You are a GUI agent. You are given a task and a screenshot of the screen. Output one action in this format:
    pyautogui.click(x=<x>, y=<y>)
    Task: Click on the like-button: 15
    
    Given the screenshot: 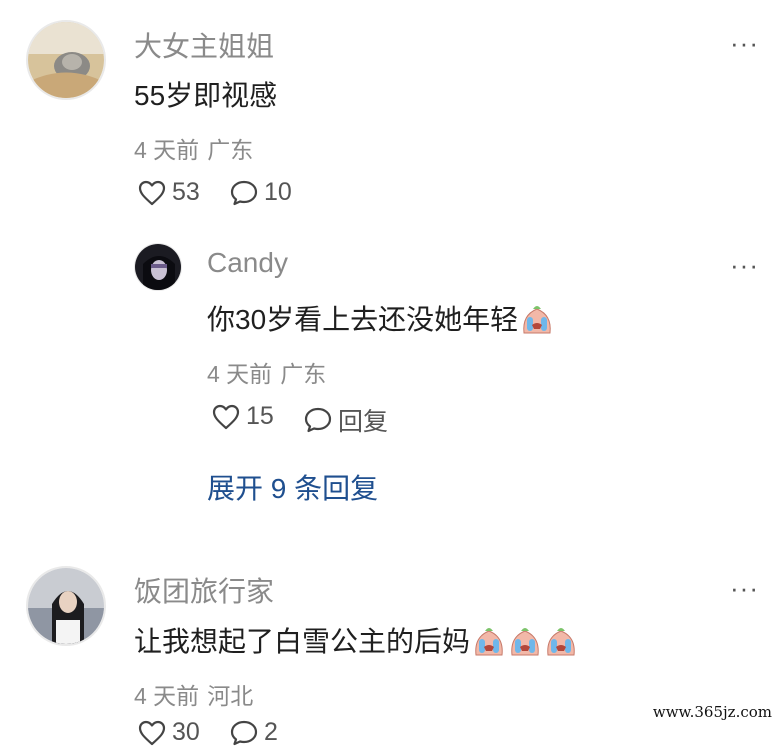 What is the action you would take?
    pyautogui.click(x=243, y=416)
    